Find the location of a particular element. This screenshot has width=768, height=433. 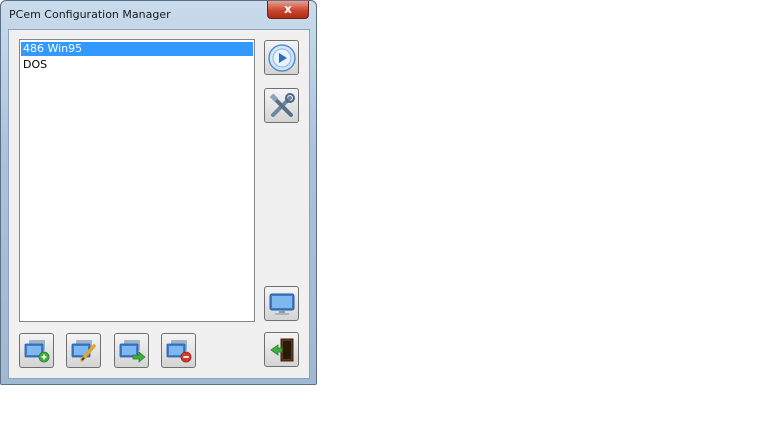

monitor-icon is located at coordinates (281, 304).